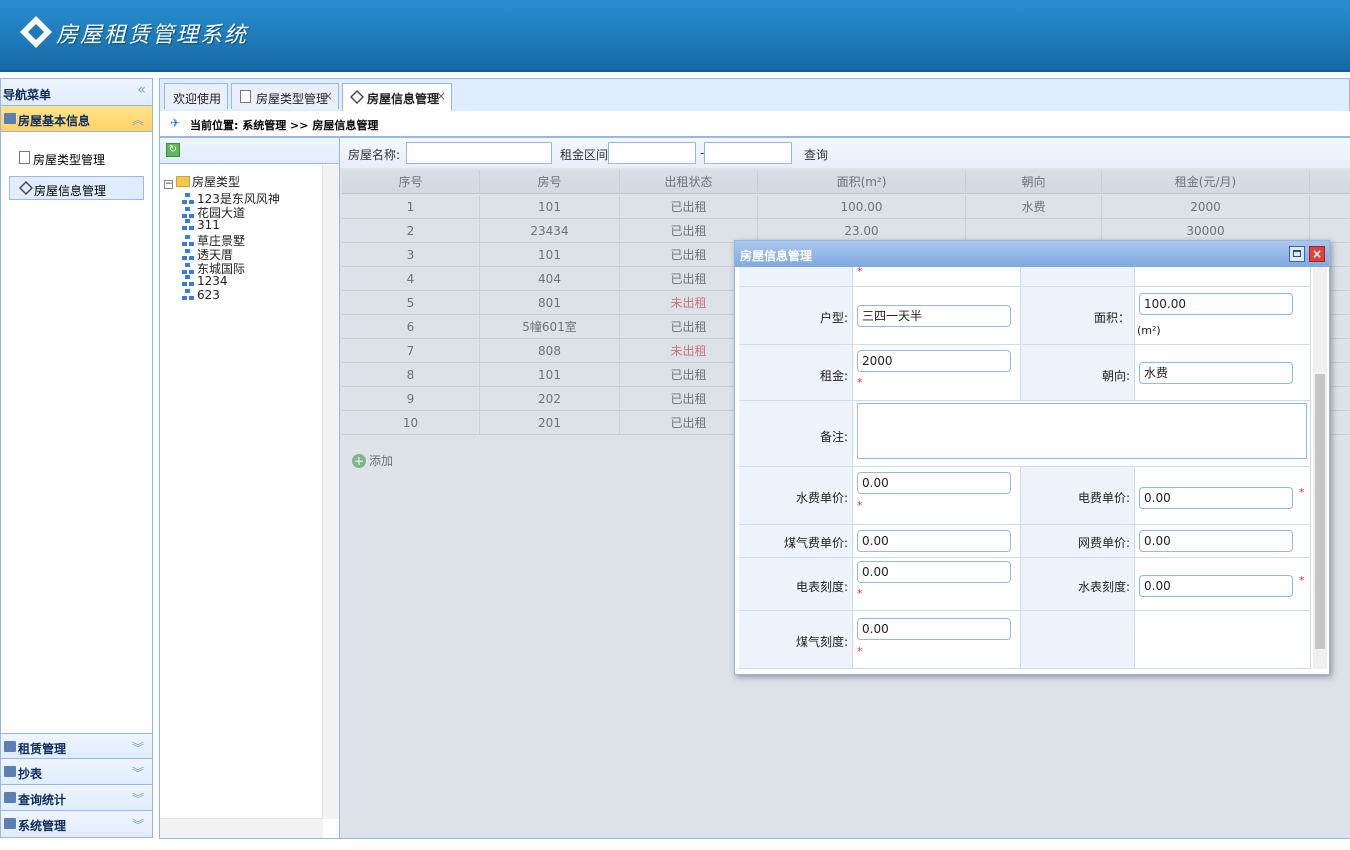 The width and height of the screenshot is (1350, 850). What do you see at coordinates (821, 498) in the screenshot?
I see `water-price-label: 水费单价:` at bounding box center [821, 498].